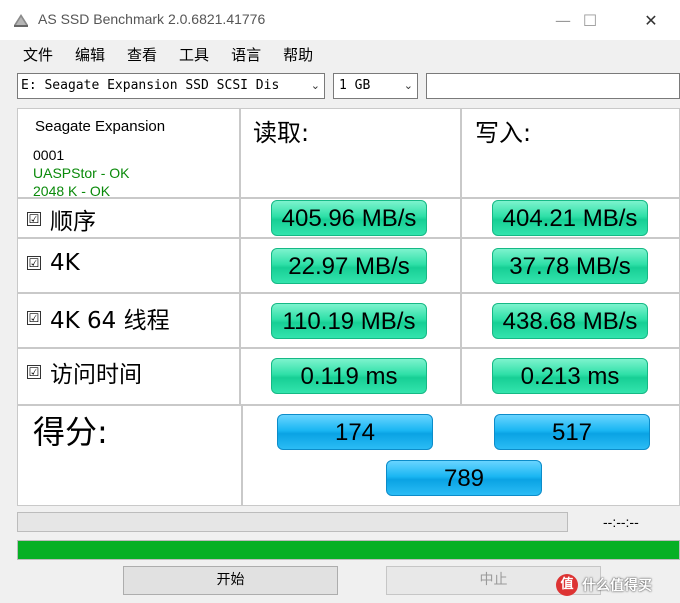  Describe the element at coordinates (34, 318) in the screenshot. I see `4k64-checkbox: ☑` at that location.